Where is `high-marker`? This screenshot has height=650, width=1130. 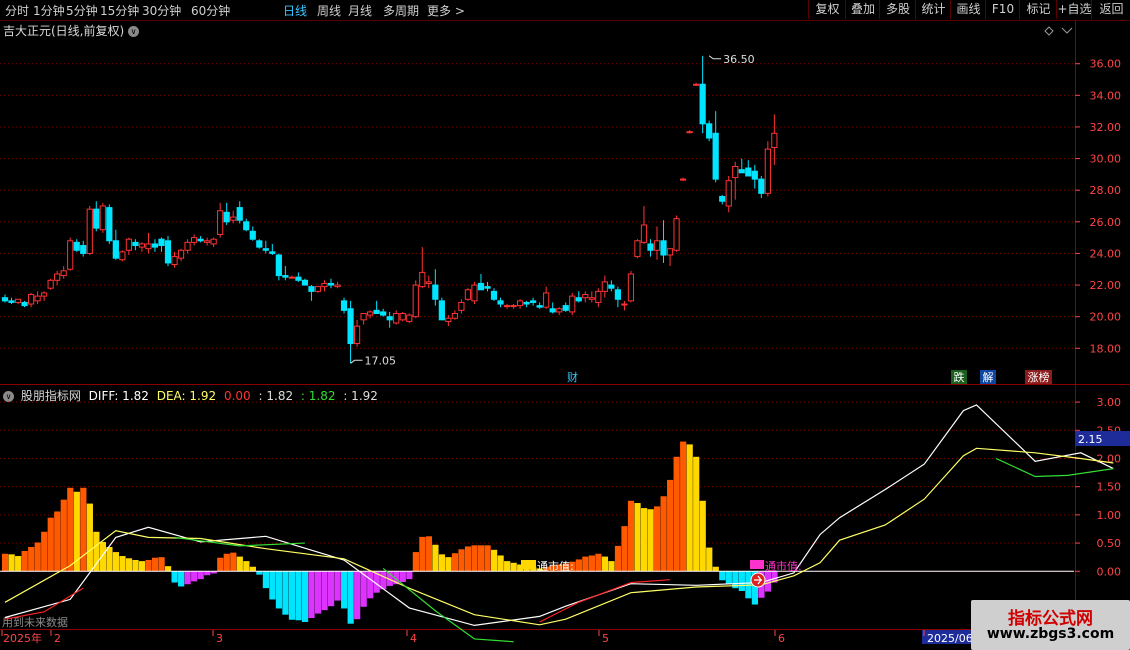
high-marker is located at coordinates (715, 57).